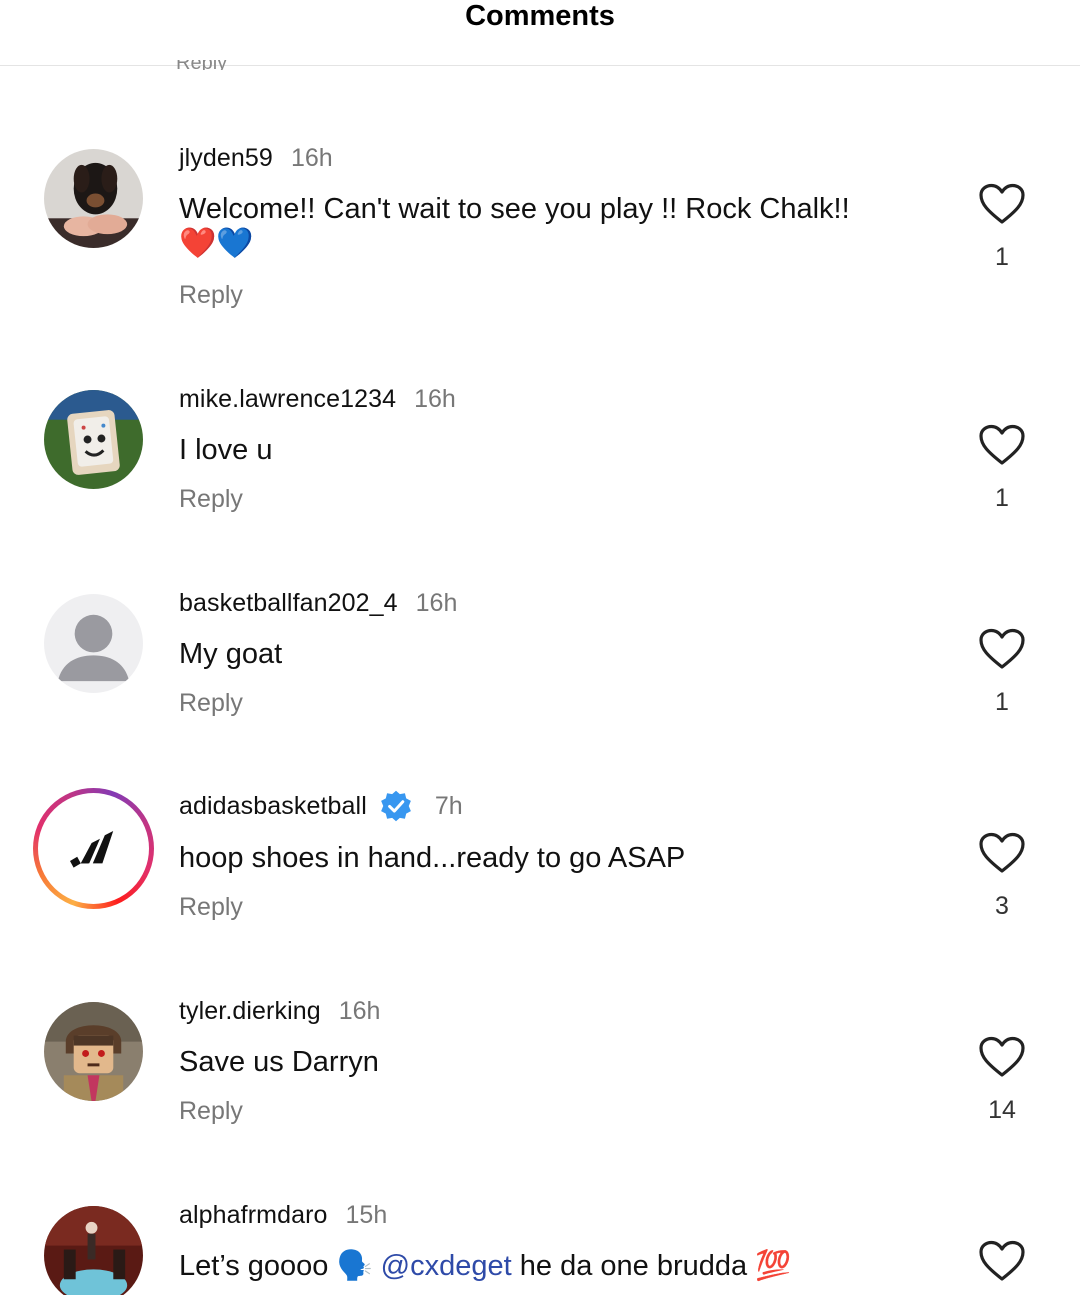  What do you see at coordinates (288, 603) in the screenshot?
I see `comment-username: basketballfan202_4` at bounding box center [288, 603].